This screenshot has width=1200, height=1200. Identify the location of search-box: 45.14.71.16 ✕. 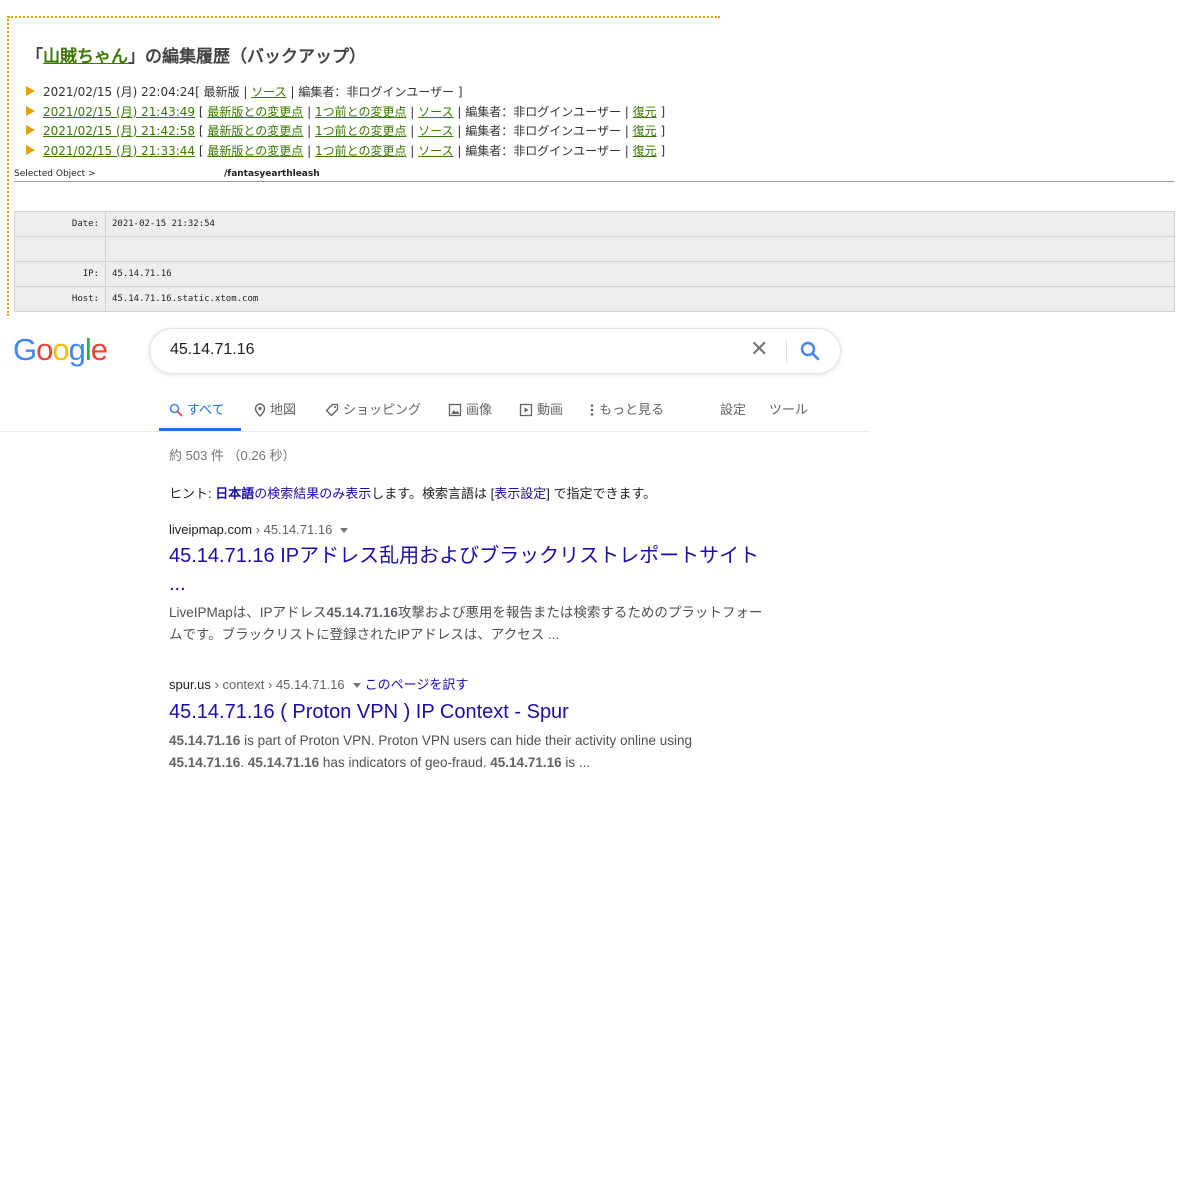
(495, 351).